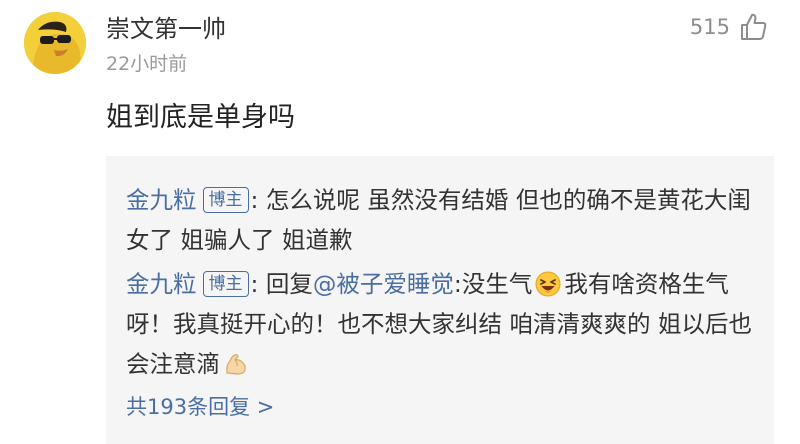 This screenshot has height=444, width=800. I want to click on avatar, so click(55, 43).